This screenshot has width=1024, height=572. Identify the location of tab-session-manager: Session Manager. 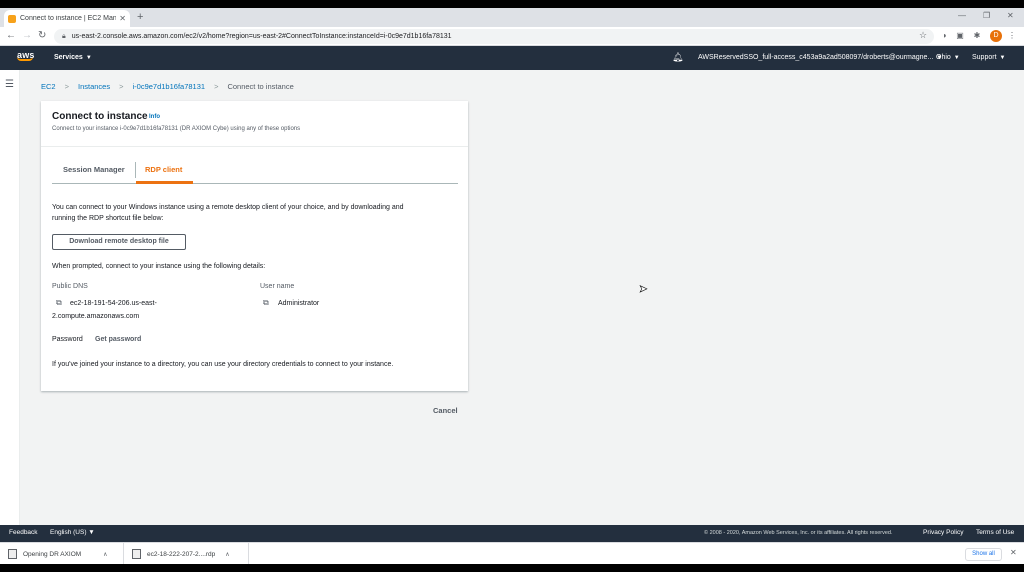
(94, 169).